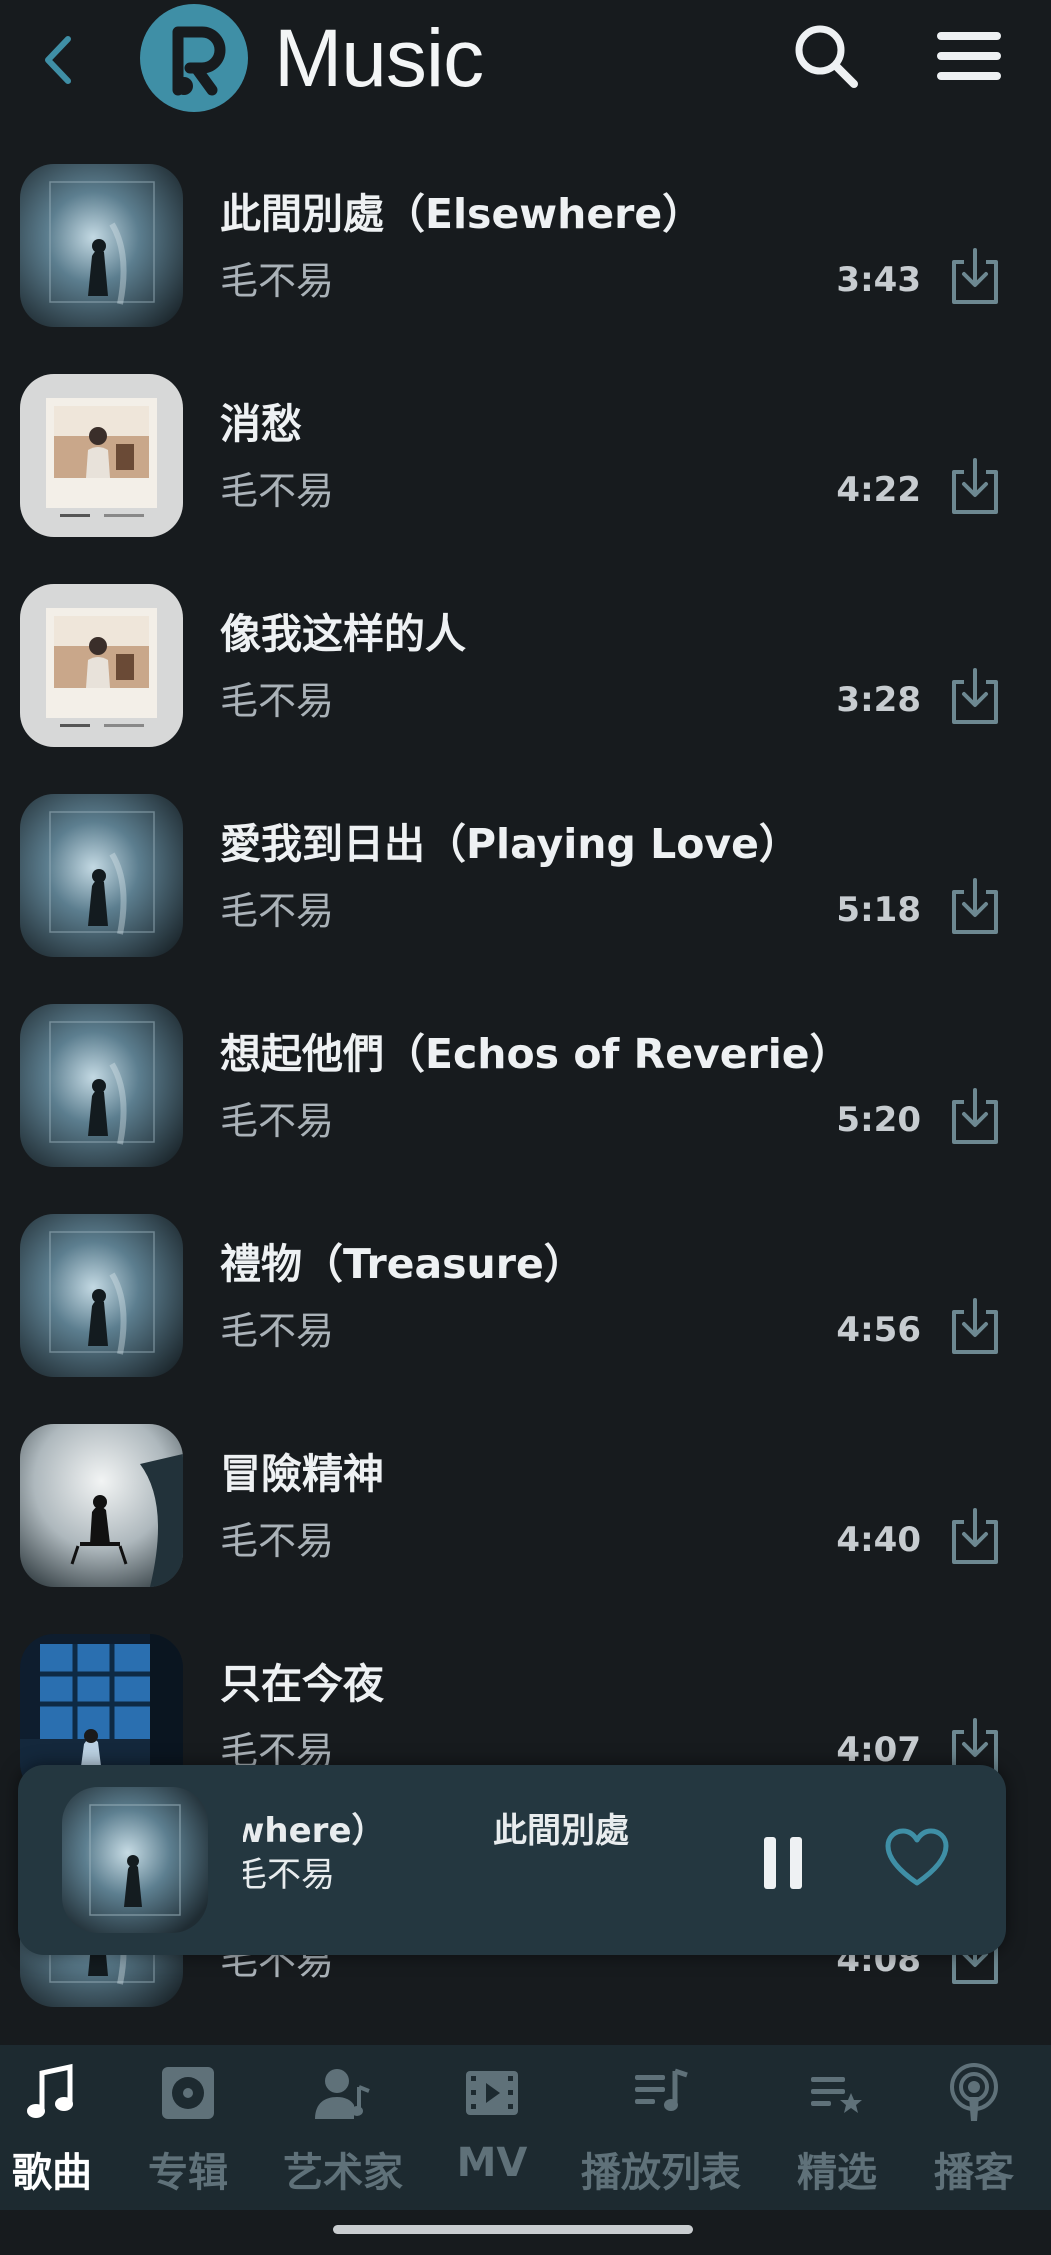 Image resolution: width=1051 pixels, height=2255 pixels. I want to click on featured-star-list-icon, so click(836, 2095).